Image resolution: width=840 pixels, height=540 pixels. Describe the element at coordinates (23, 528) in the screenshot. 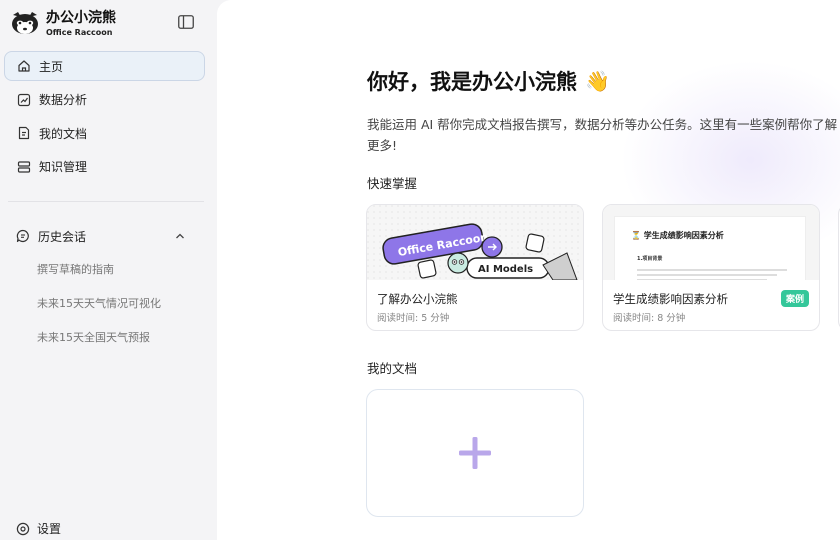

I see `settings-icon` at that location.